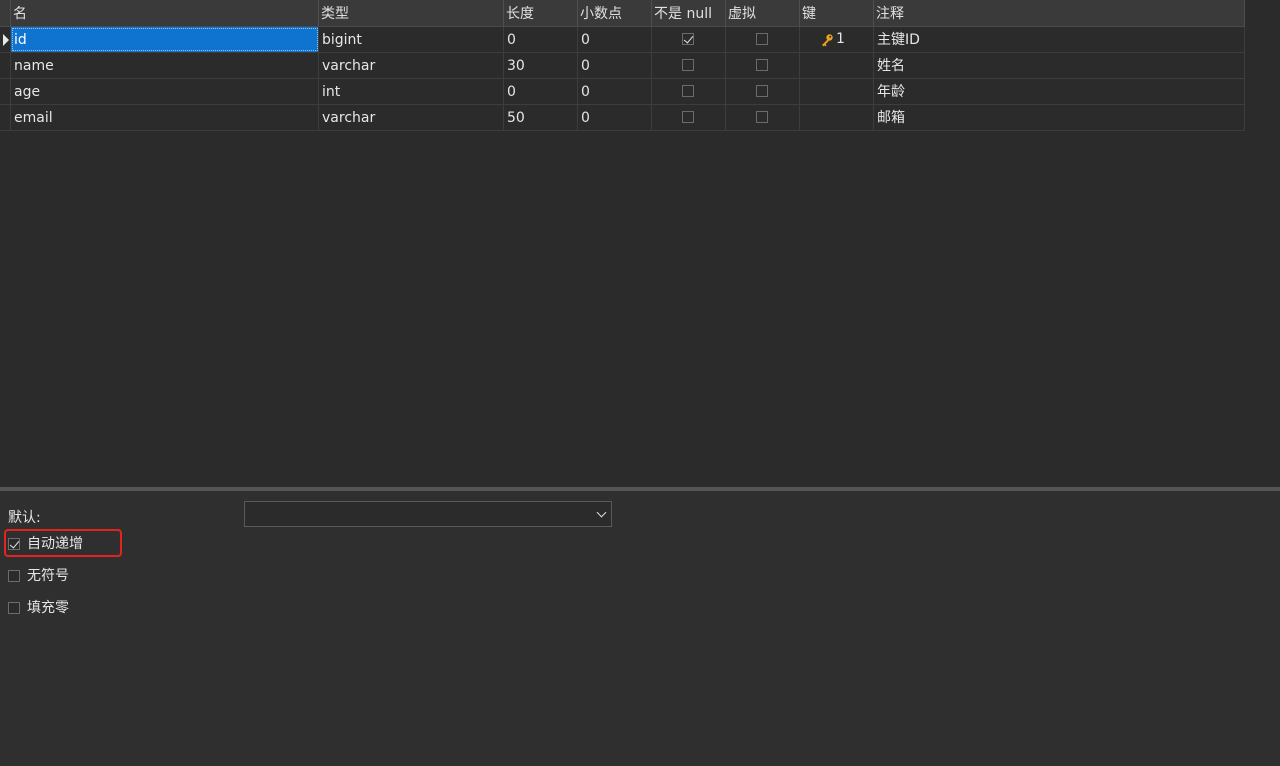  I want to click on field-length-cell: 50, so click(541, 117).